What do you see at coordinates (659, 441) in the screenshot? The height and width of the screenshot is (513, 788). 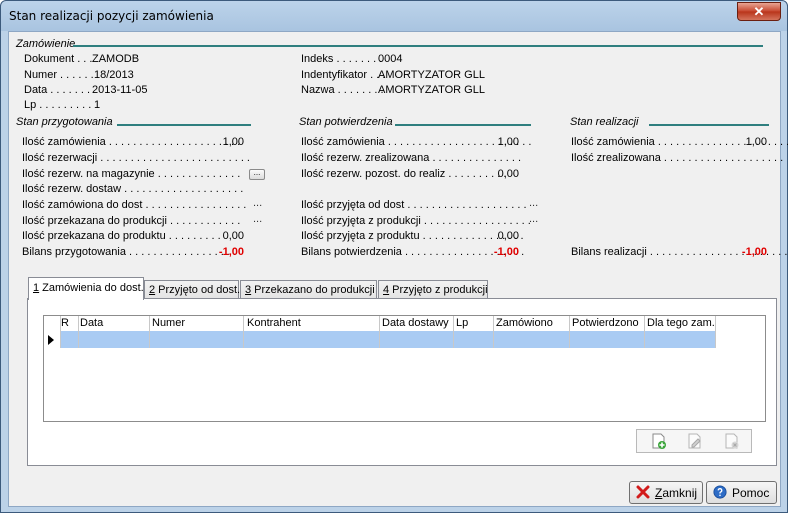 I see `add-document-icon` at bounding box center [659, 441].